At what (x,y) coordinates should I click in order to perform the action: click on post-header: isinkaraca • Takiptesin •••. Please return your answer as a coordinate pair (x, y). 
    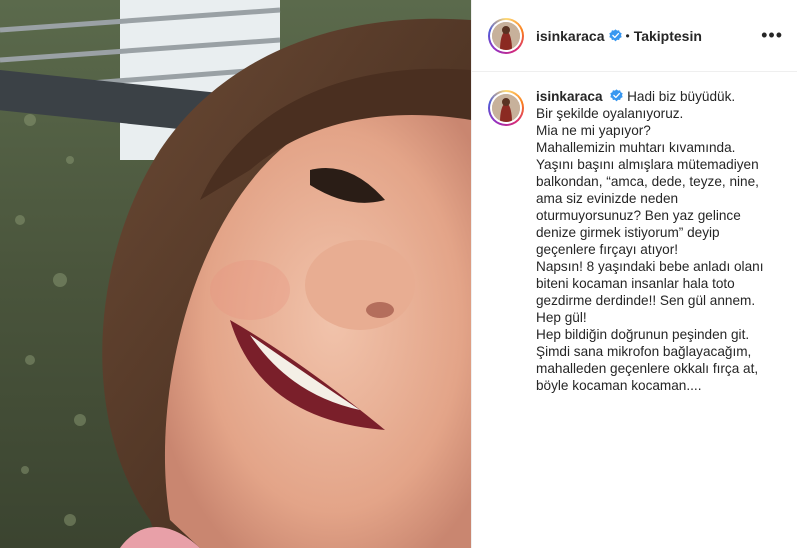
    Looking at the image, I should click on (634, 36).